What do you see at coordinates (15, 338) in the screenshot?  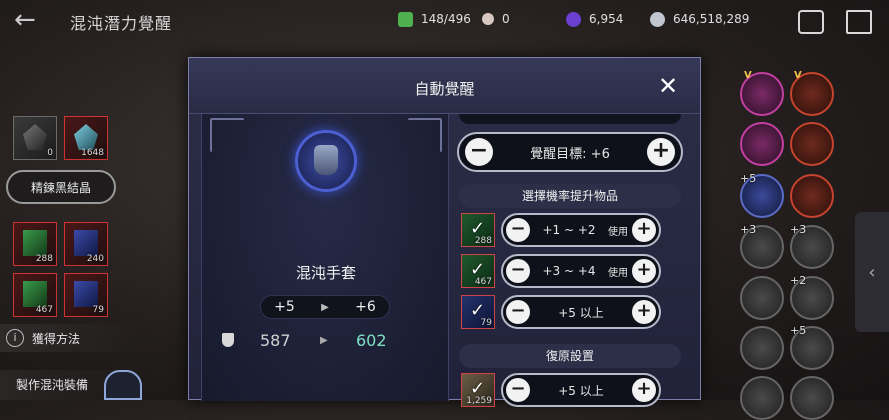 I see `info-icon: i` at bounding box center [15, 338].